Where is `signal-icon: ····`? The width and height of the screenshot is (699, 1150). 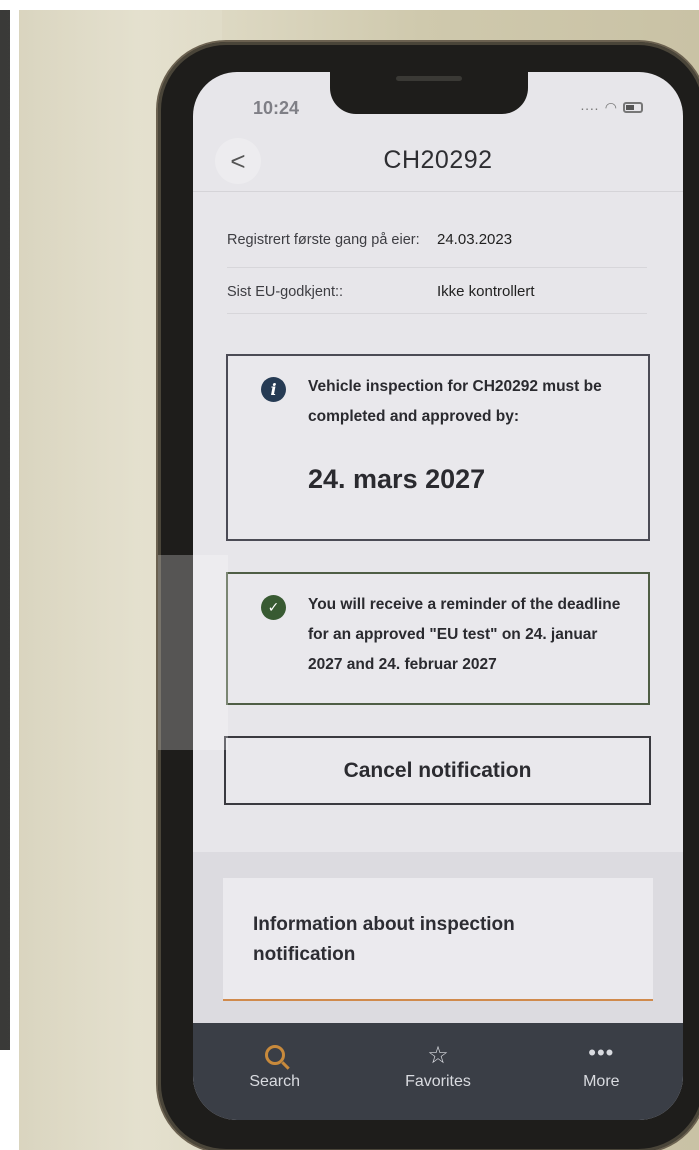 signal-icon: ···· is located at coordinates (589, 107).